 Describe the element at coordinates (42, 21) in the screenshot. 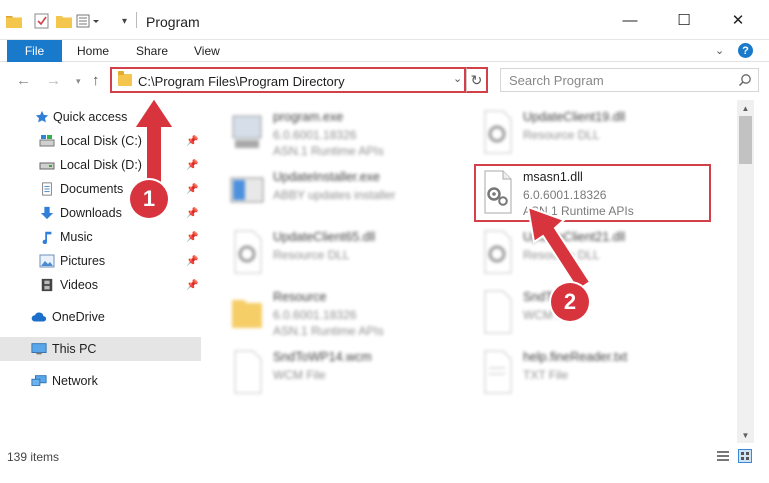

I see `properties-checkbox-icon` at that location.